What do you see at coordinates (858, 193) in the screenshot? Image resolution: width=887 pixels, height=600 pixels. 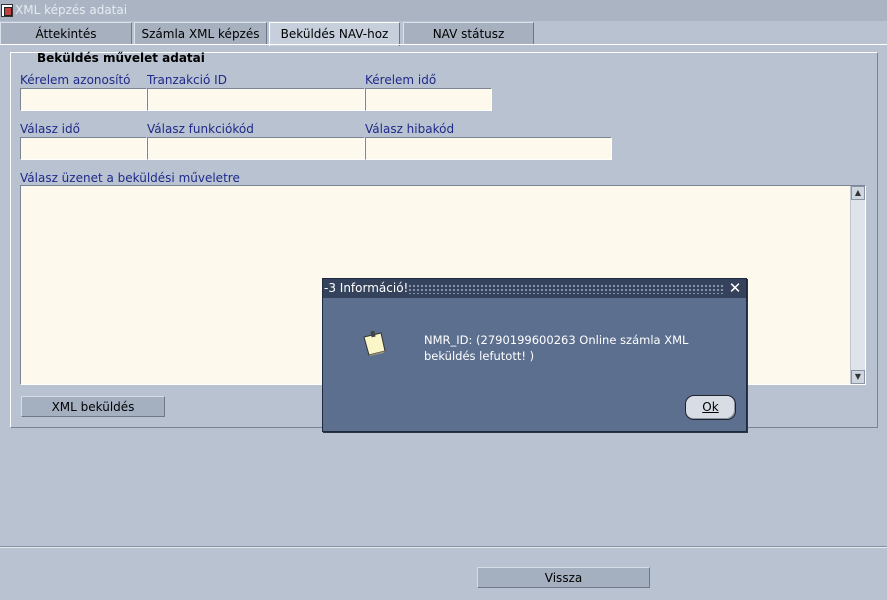 I see `scroll-up-icon: ▲` at bounding box center [858, 193].